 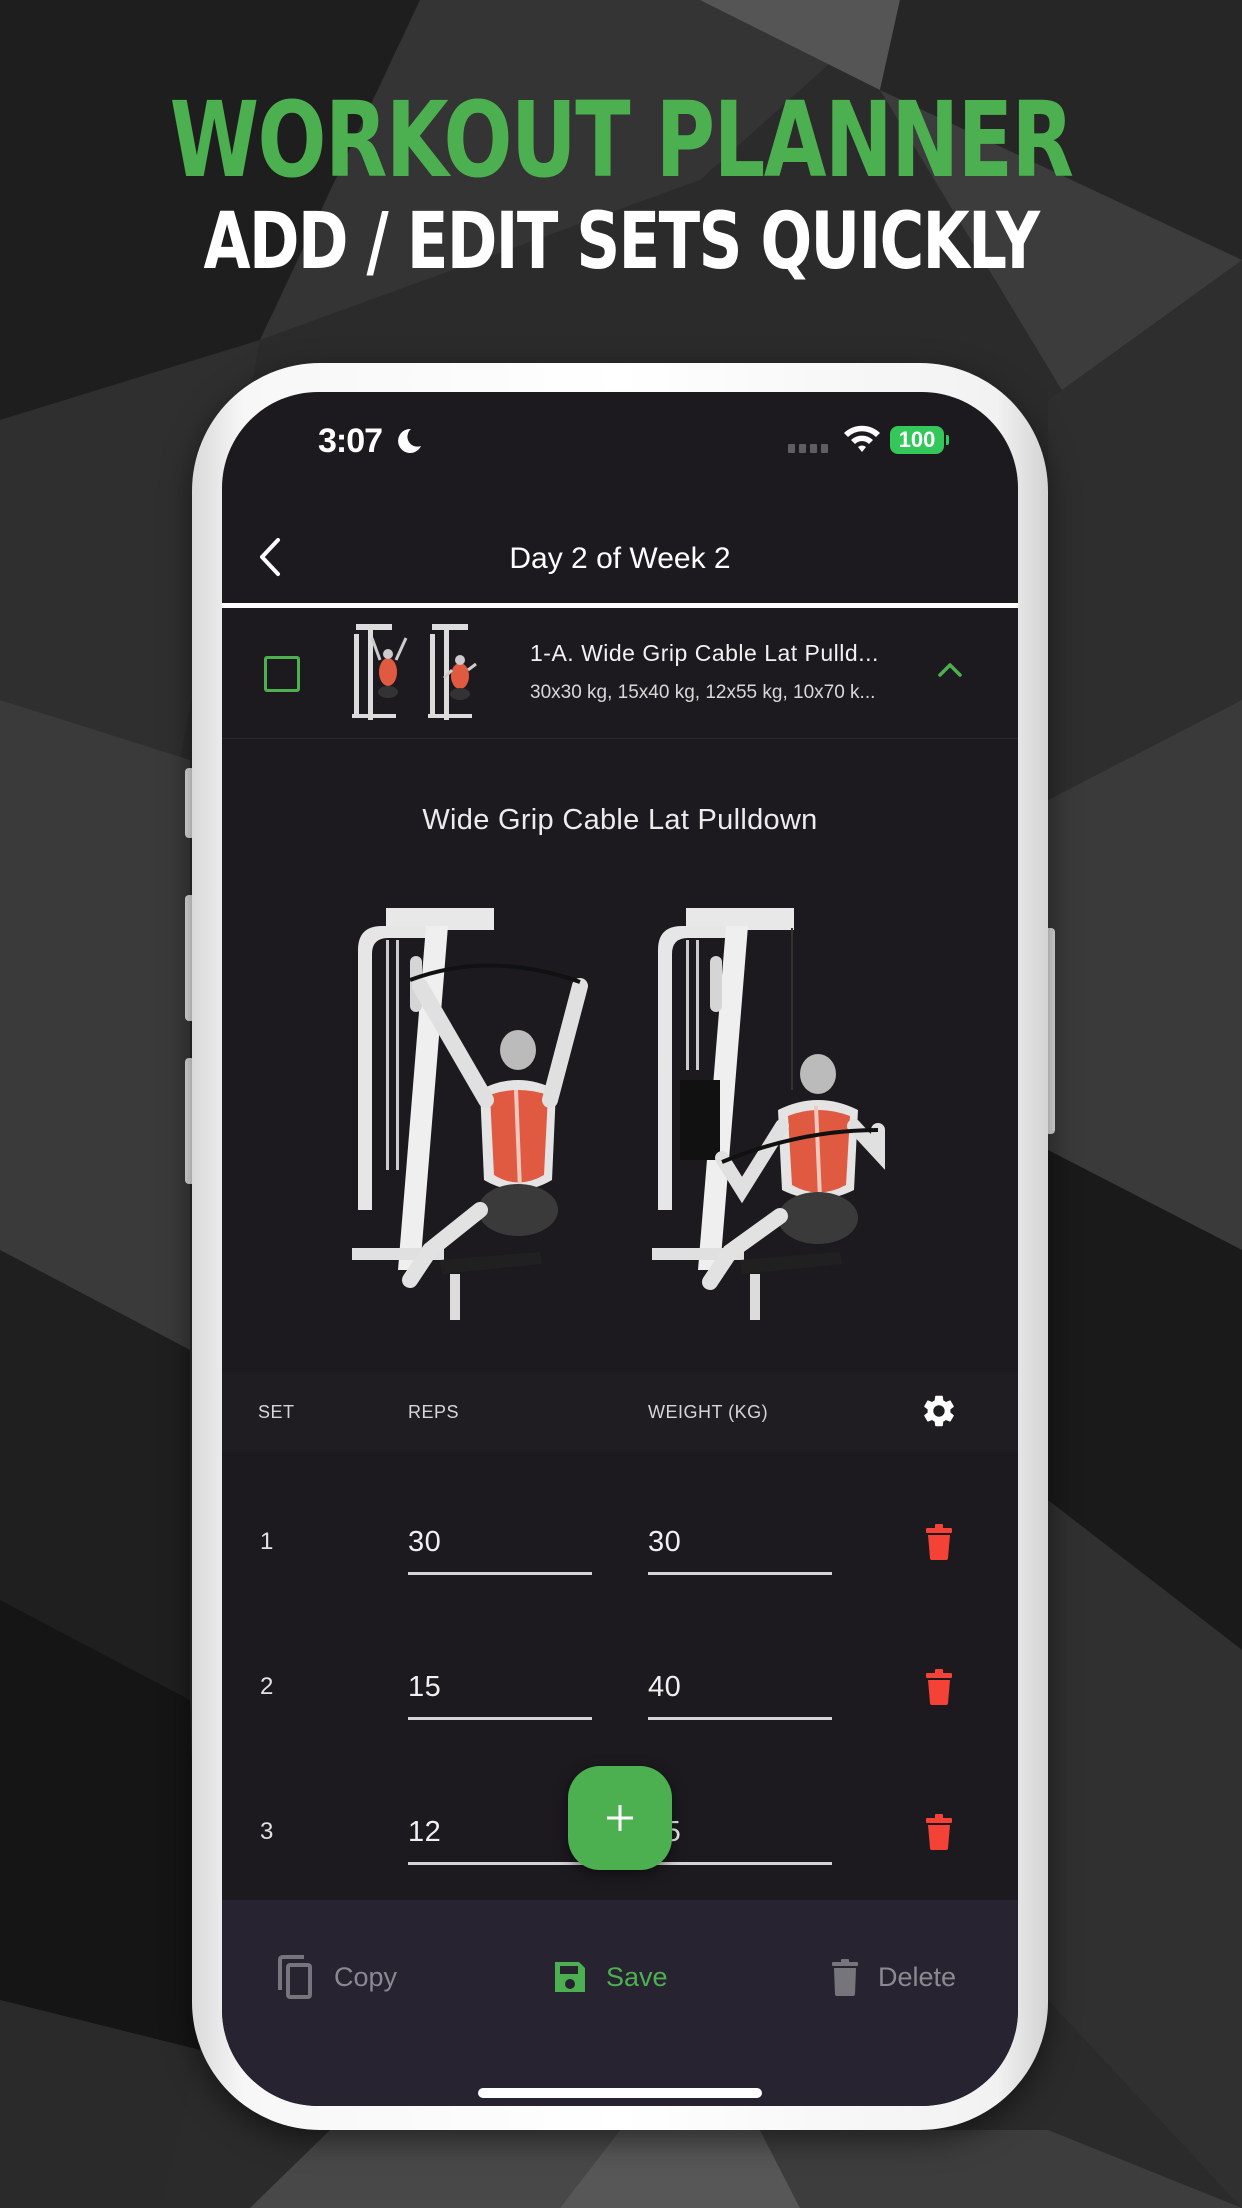 I want to click on set-number: 1, so click(x=267, y=1541).